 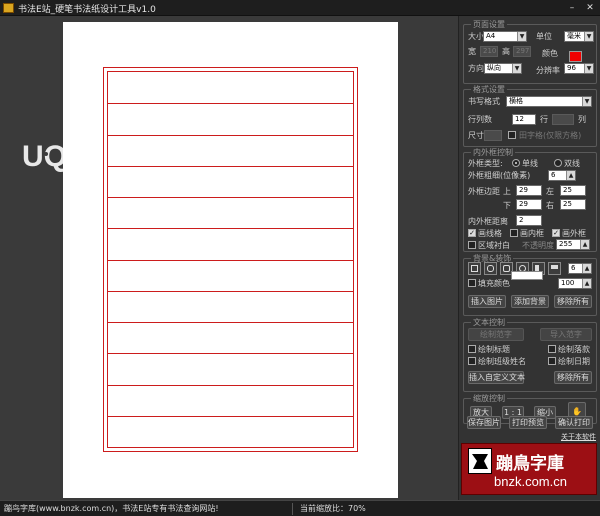 What do you see at coordinates (574, 422) in the screenshot?
I see `print-button: 确认打印` at bounding box center [574, 422].